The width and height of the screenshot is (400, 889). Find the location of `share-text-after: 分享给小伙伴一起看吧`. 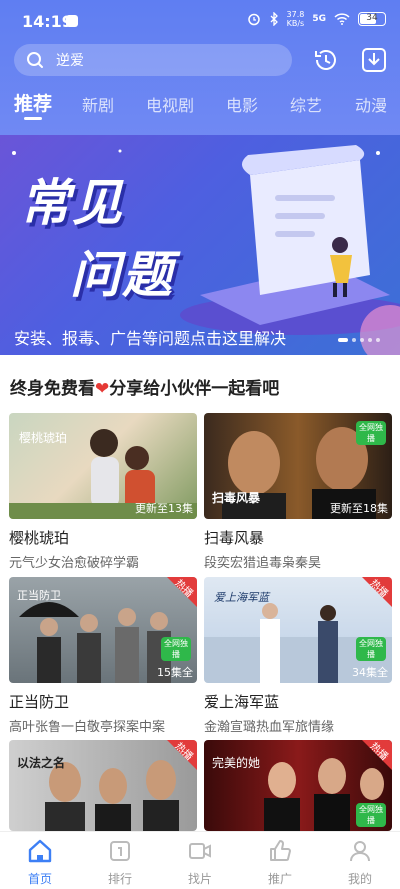

share-text-after: 分享给小伙伴一起看吧 is located at coordinates (194, 389).